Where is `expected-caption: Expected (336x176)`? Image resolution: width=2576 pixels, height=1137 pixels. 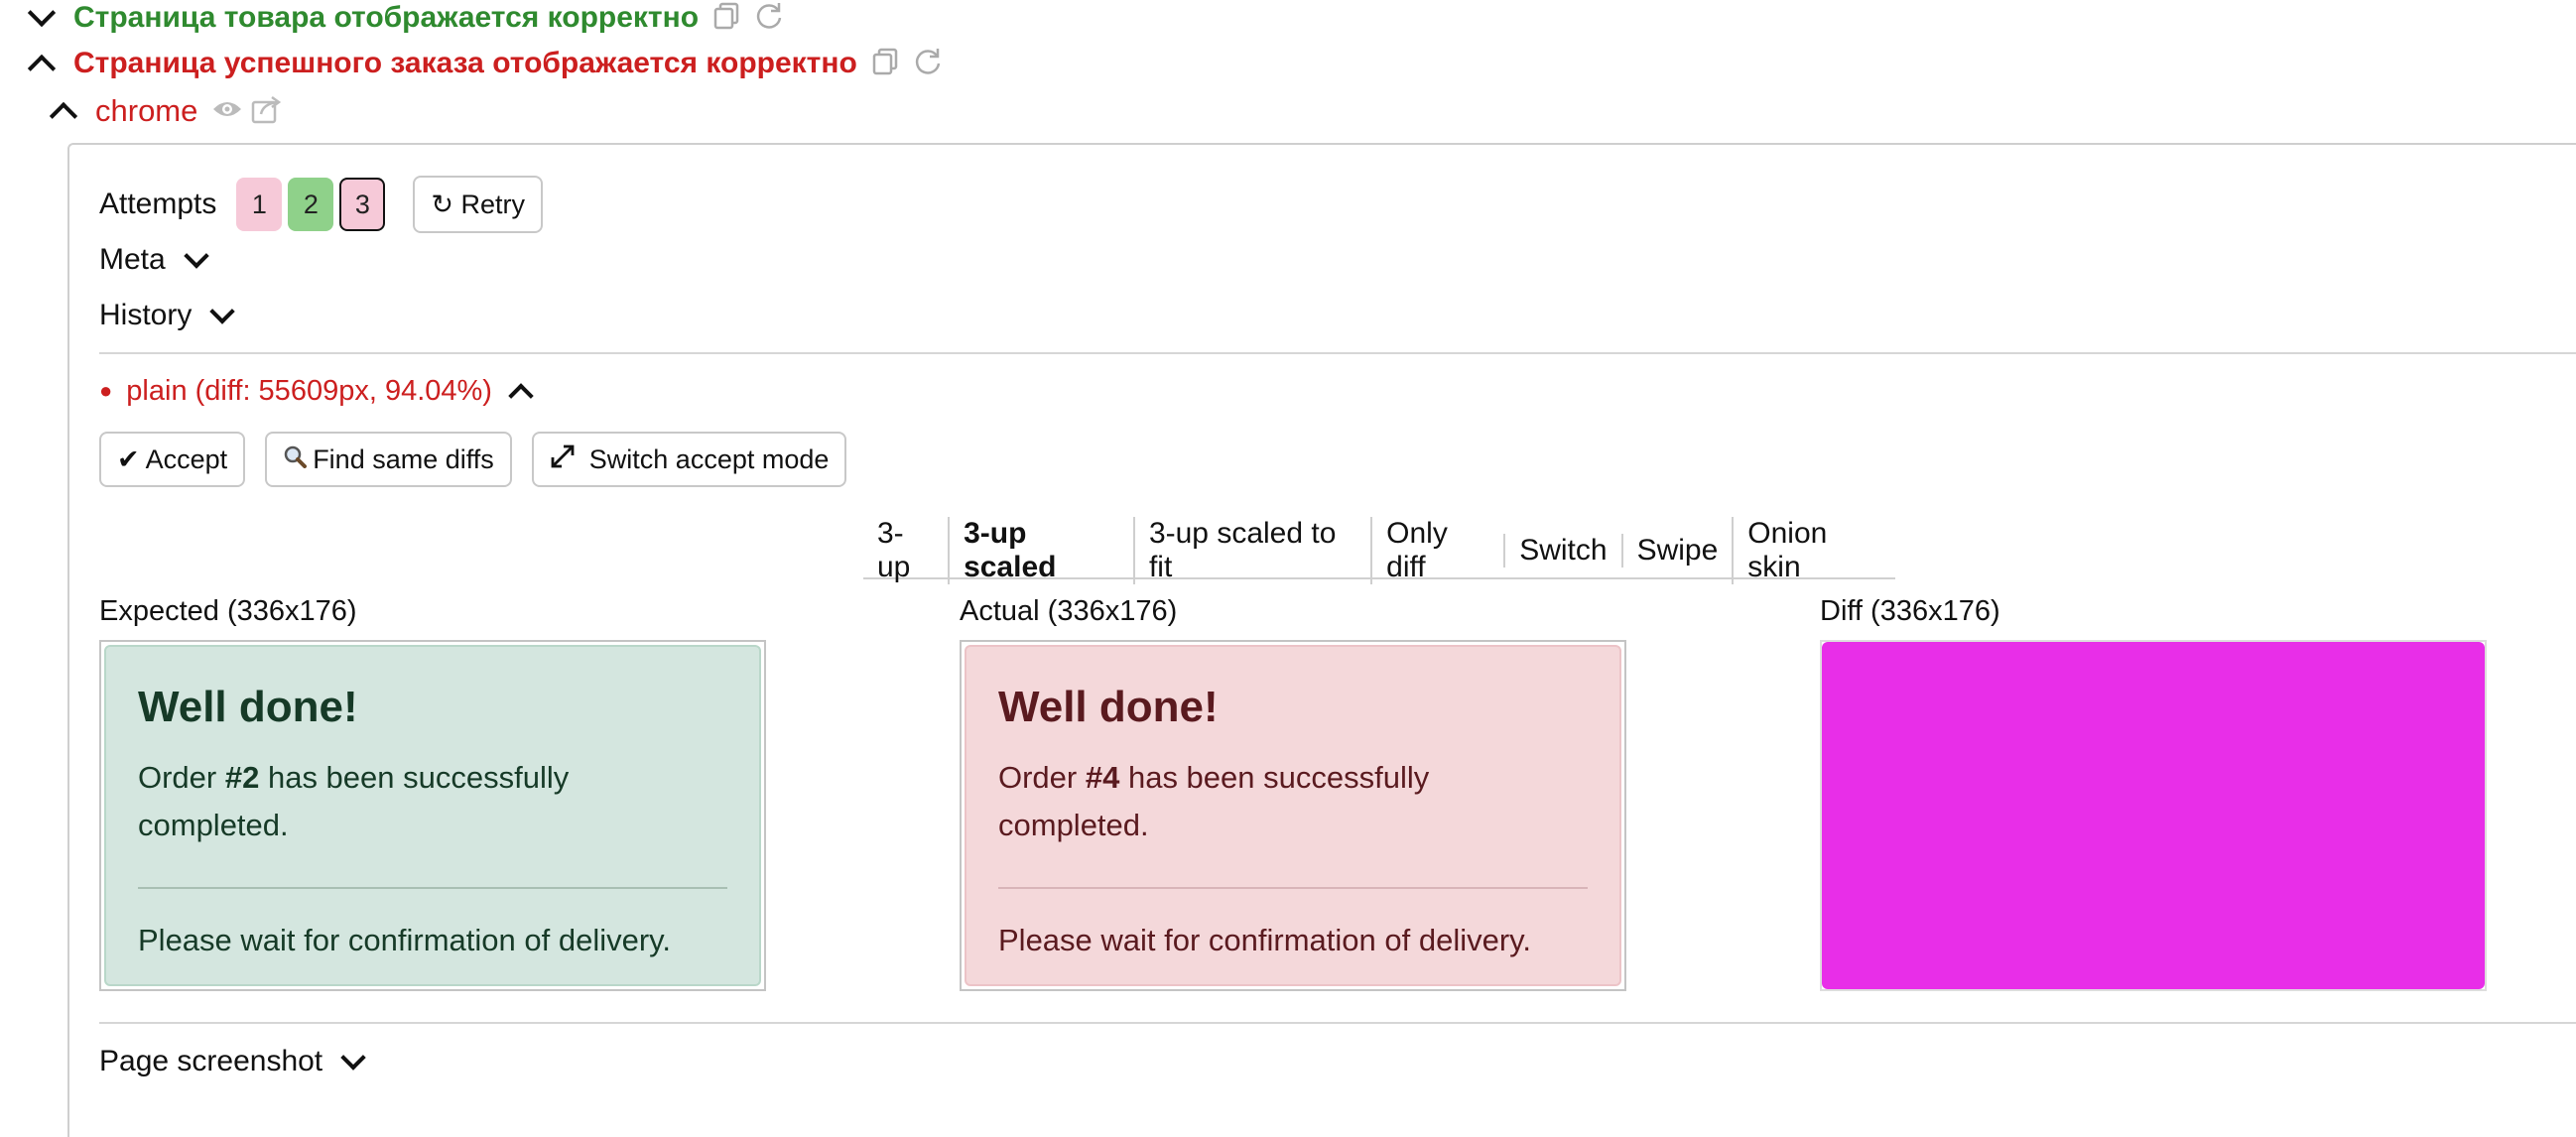
expected-caption: Expected (336x176) is located at coordinates (228, 611).